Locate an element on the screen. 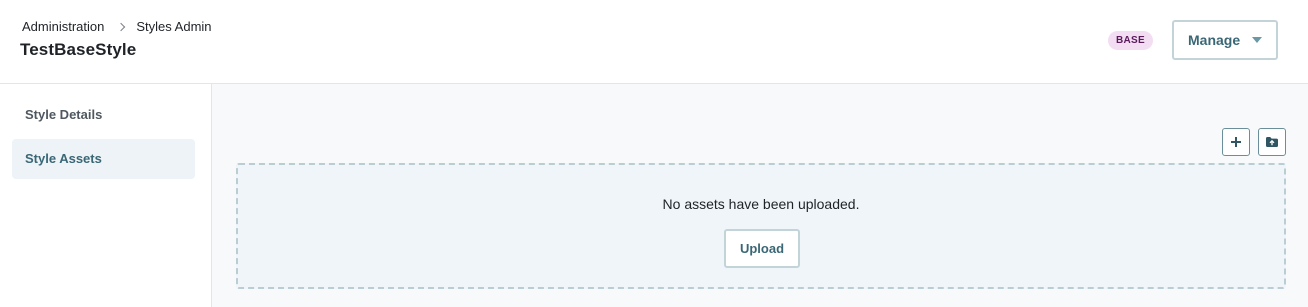 This screenshot has width=1308, height=307. breadcrumb-styles-admin: Styles Admin is located at coordinates (173, 26).